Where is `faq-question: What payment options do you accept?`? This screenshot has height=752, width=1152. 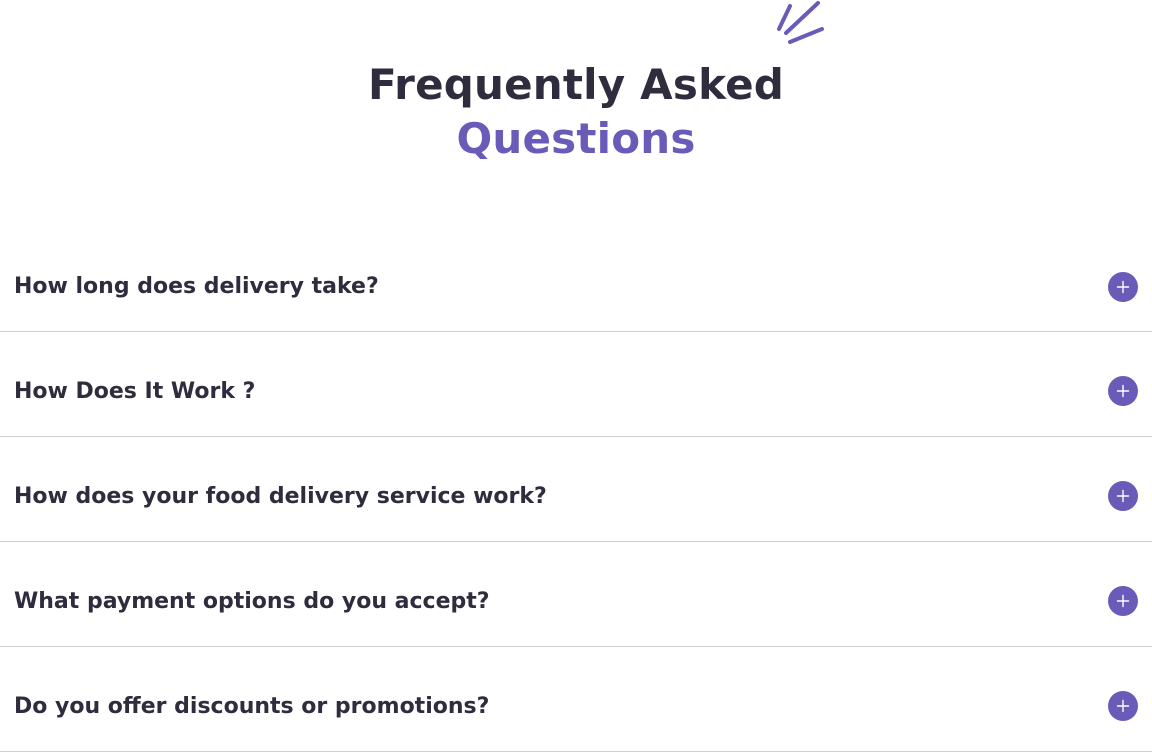
faq-question: What payment options do you accept? is located at coordinates (252, 601).